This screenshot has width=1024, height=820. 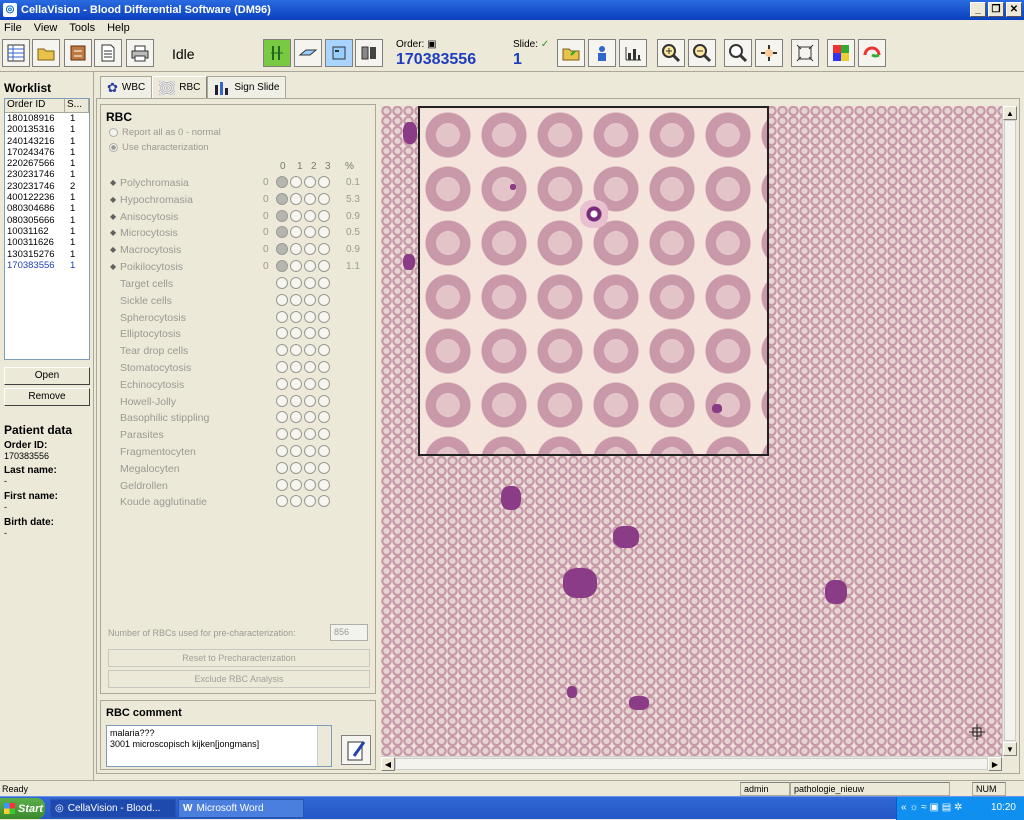 What do you see at coordinates (22, 808) in the screenshot?
I see `start-button: Start` at bounding box center [22, 808].